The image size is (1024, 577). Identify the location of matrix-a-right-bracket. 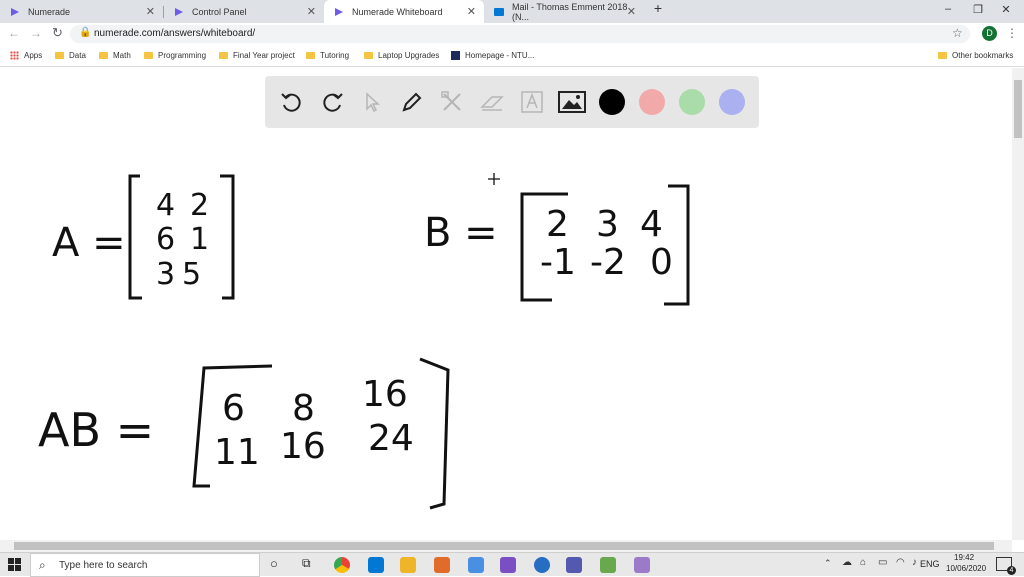
(227, 237).